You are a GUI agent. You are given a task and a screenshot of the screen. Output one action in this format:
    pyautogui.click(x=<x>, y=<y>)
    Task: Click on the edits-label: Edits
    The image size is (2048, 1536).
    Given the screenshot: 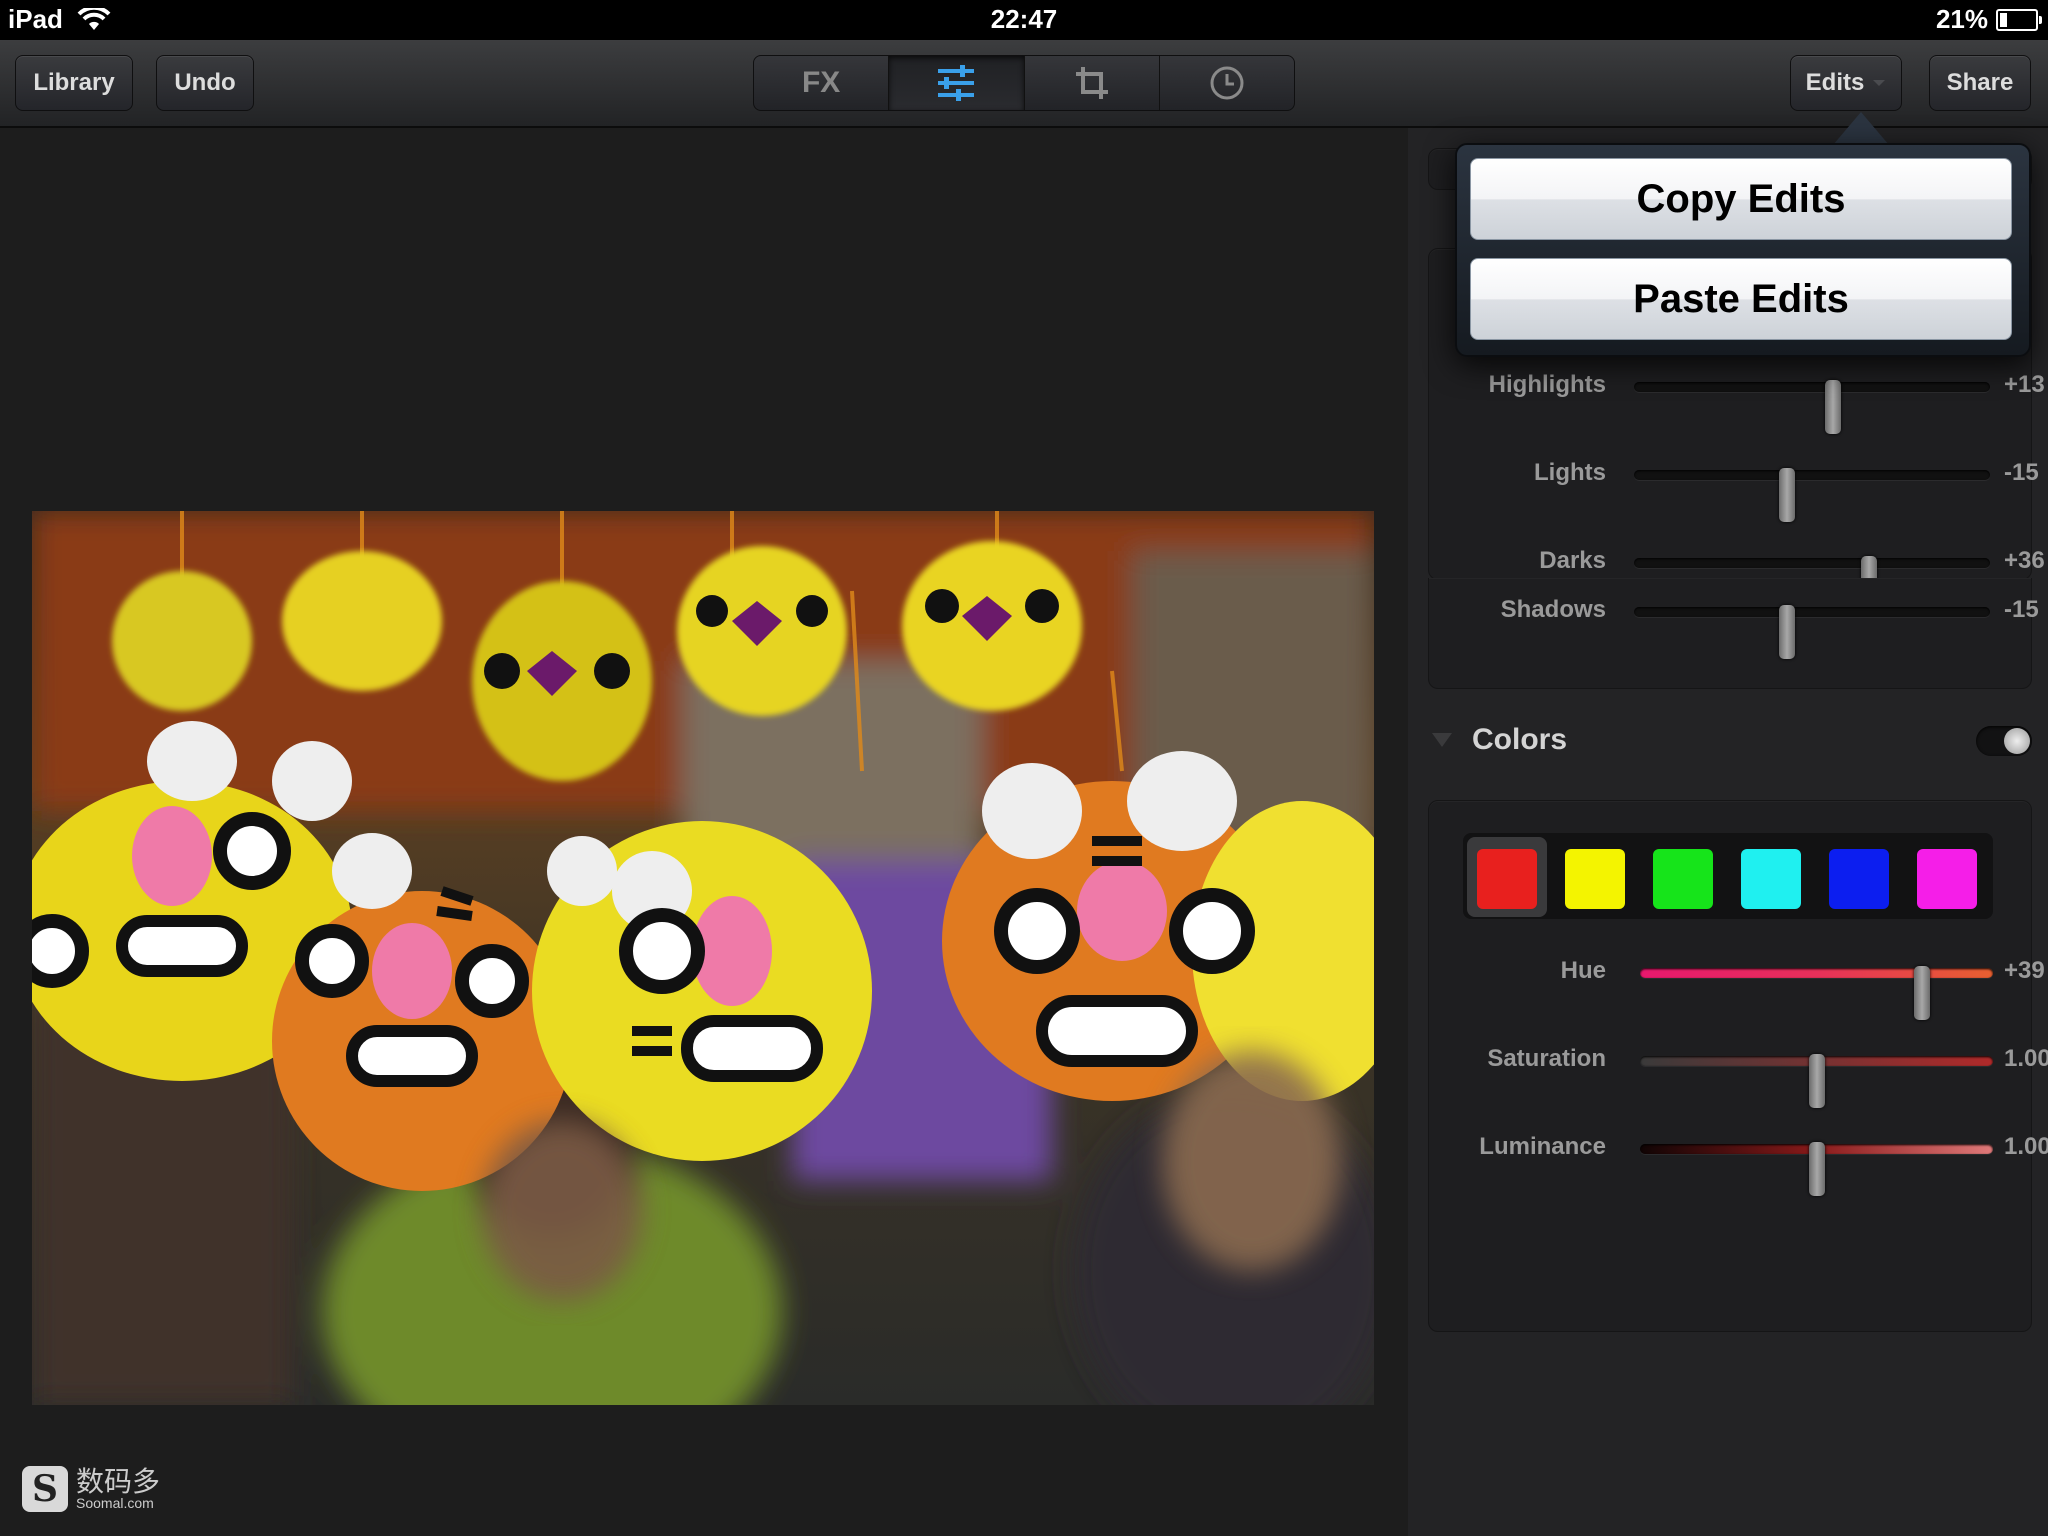 What is the action you would take?
    pyautogui.click(x=1835, y=82)
    